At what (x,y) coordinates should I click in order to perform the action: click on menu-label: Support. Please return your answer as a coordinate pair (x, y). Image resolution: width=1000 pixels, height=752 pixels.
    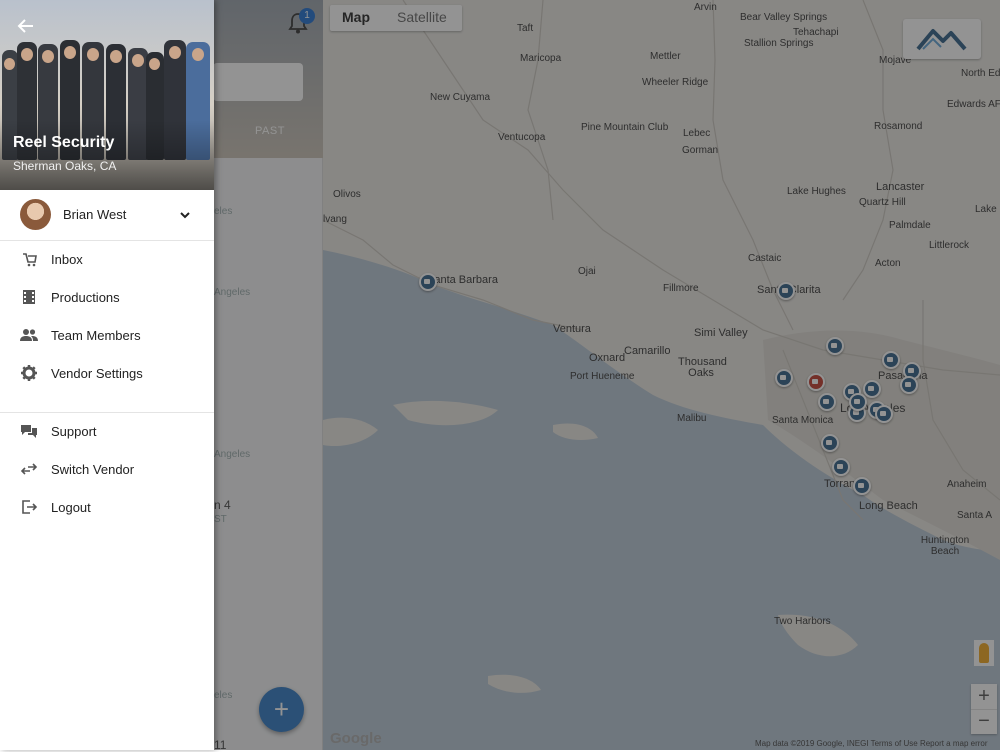
    Looking at the image, I should click on (74, 431).